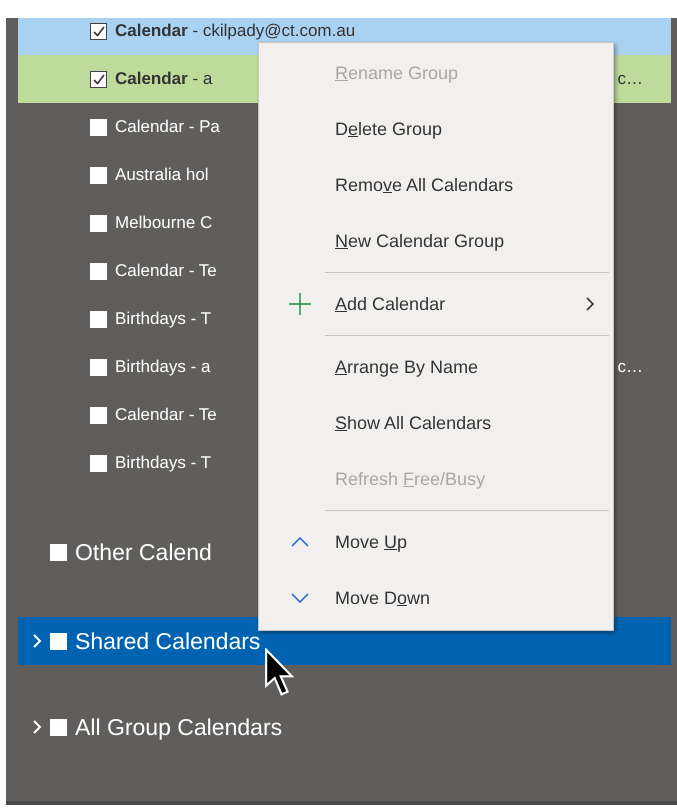 The width and height of the screenshot is (677, 809). I want to click on group-name: All Group Calendars, so click(178, 727).